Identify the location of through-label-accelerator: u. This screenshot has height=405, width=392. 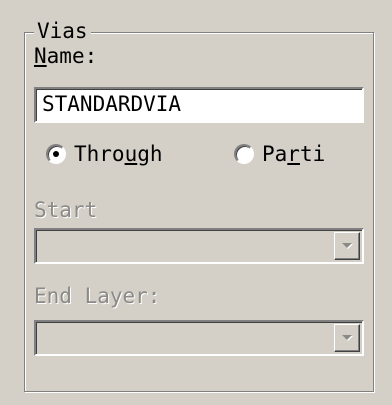
(131, 154).